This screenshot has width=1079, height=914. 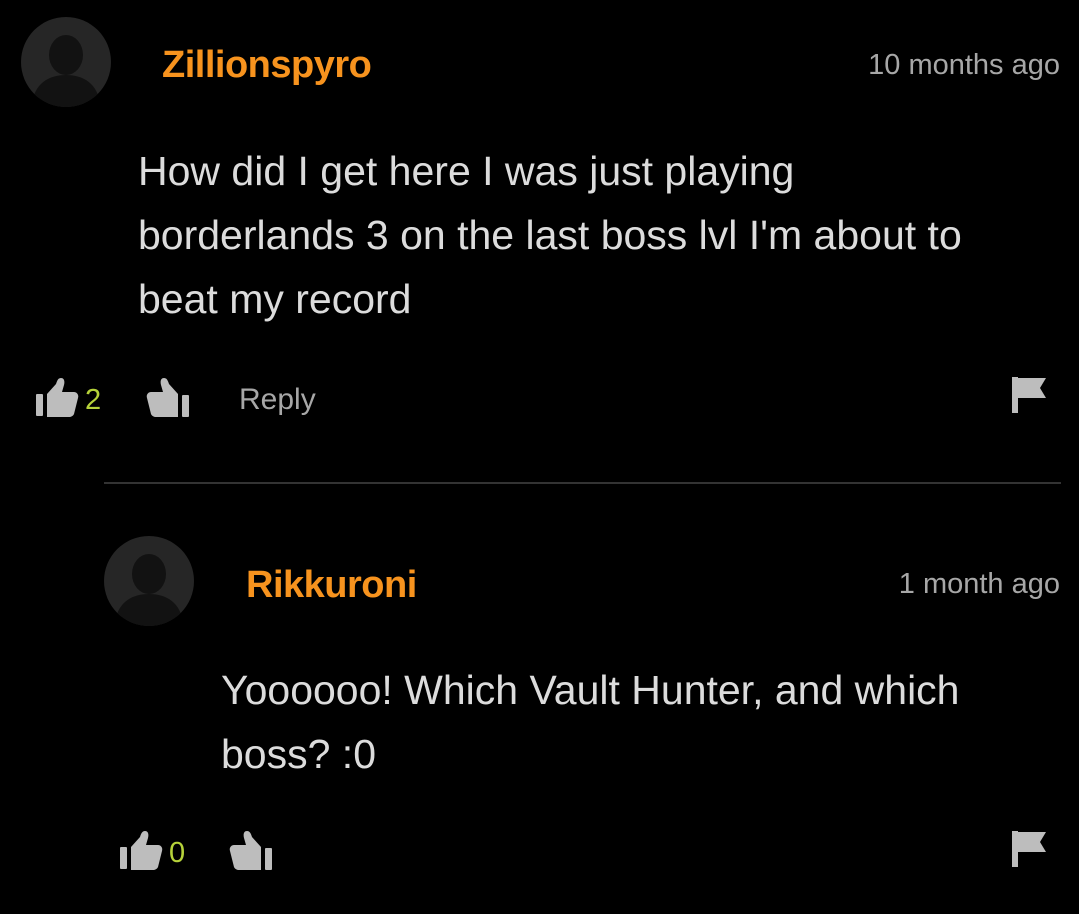 What do you see at coordinates (539, 853) in the screenshot?
I see `comment-actions: 0` at bounding box center [539, 853].